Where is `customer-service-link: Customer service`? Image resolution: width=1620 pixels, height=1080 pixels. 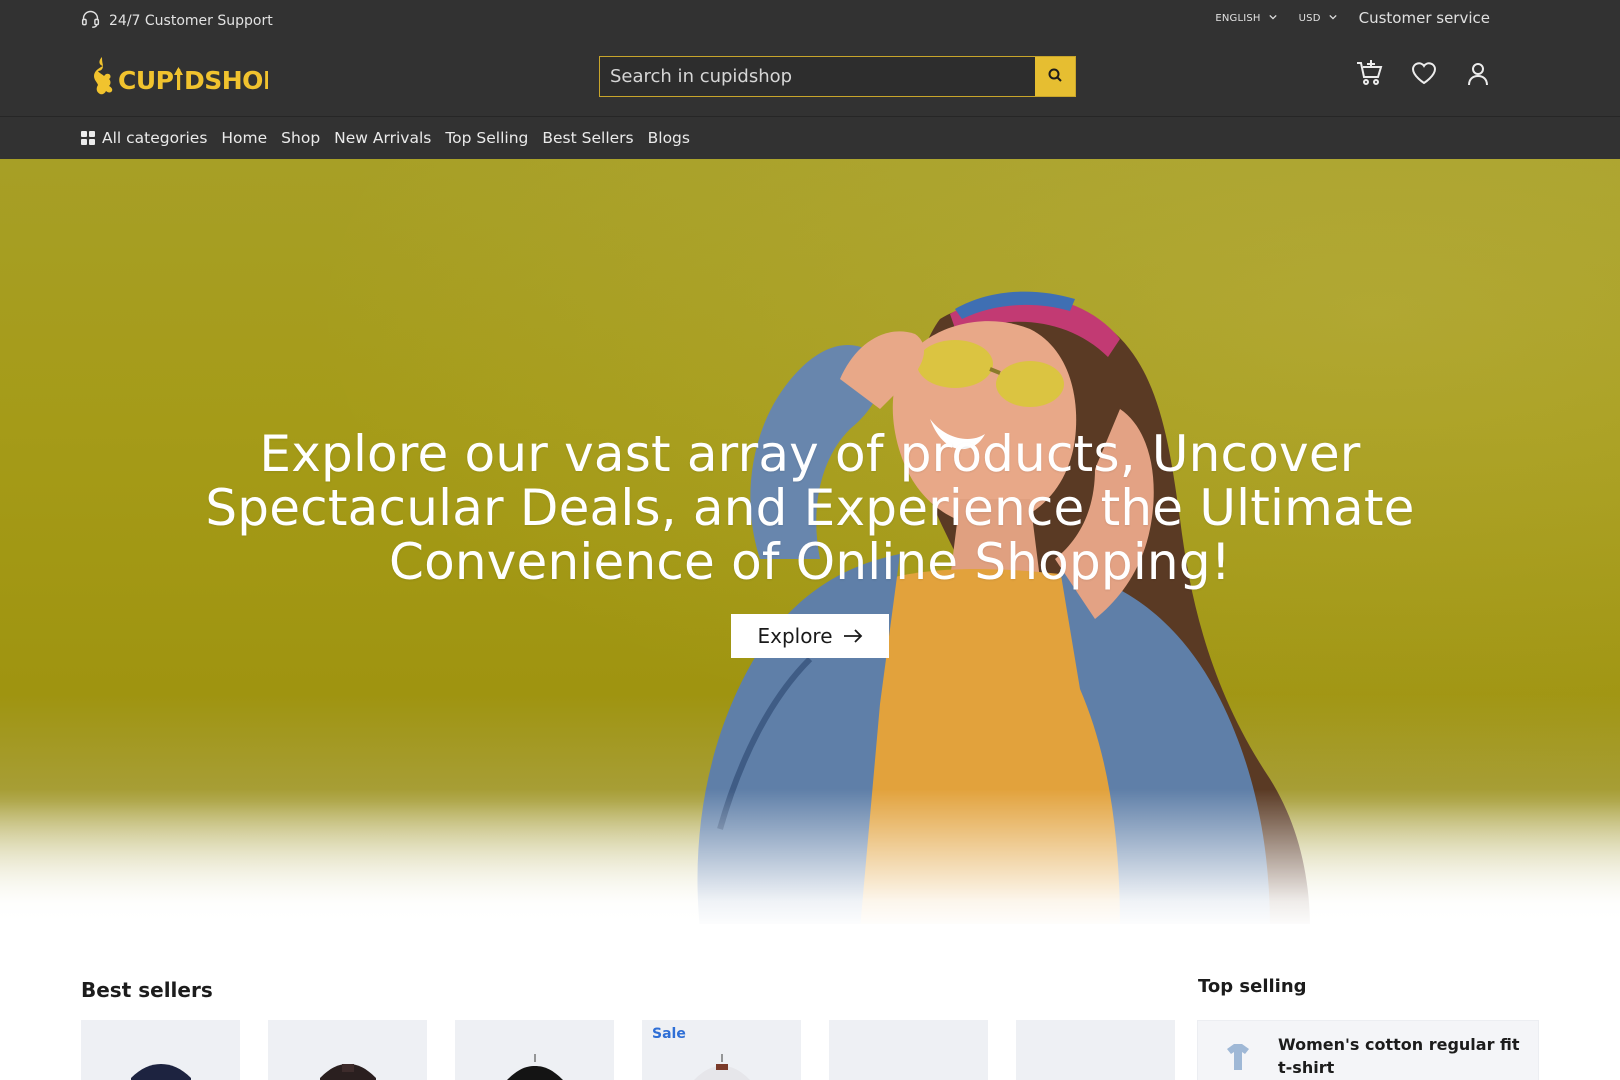
customer-service-link: Customer service is located at coordinates (1424, 18).